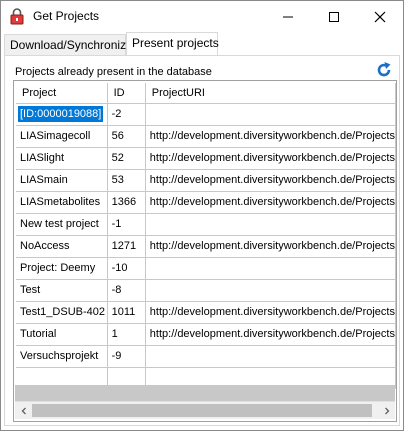 The height and width of the screenshot is (431, 404). Describe the element at coordinates (62, 356) in the screenshot. I see `project-cell: Versuchsprojekt` at that location.